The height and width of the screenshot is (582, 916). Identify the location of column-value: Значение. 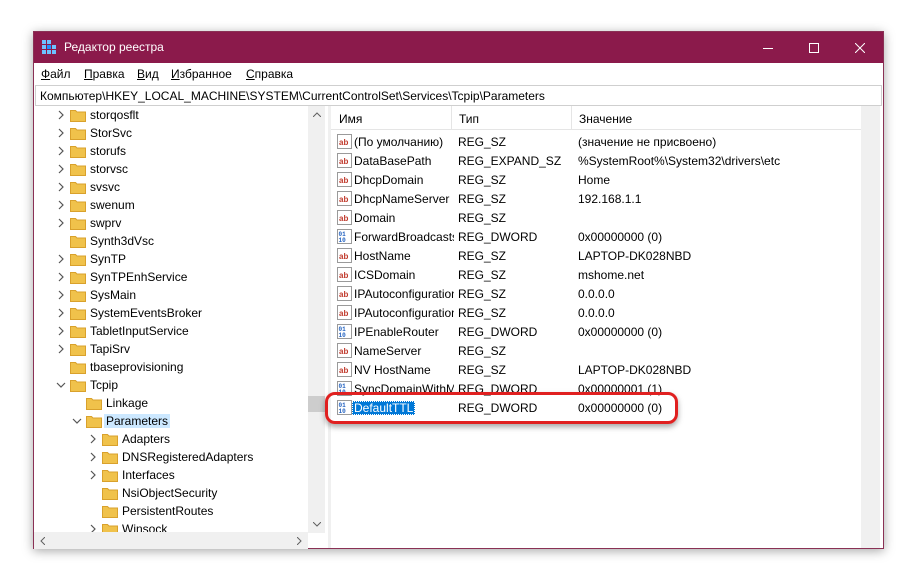
(605, 119).